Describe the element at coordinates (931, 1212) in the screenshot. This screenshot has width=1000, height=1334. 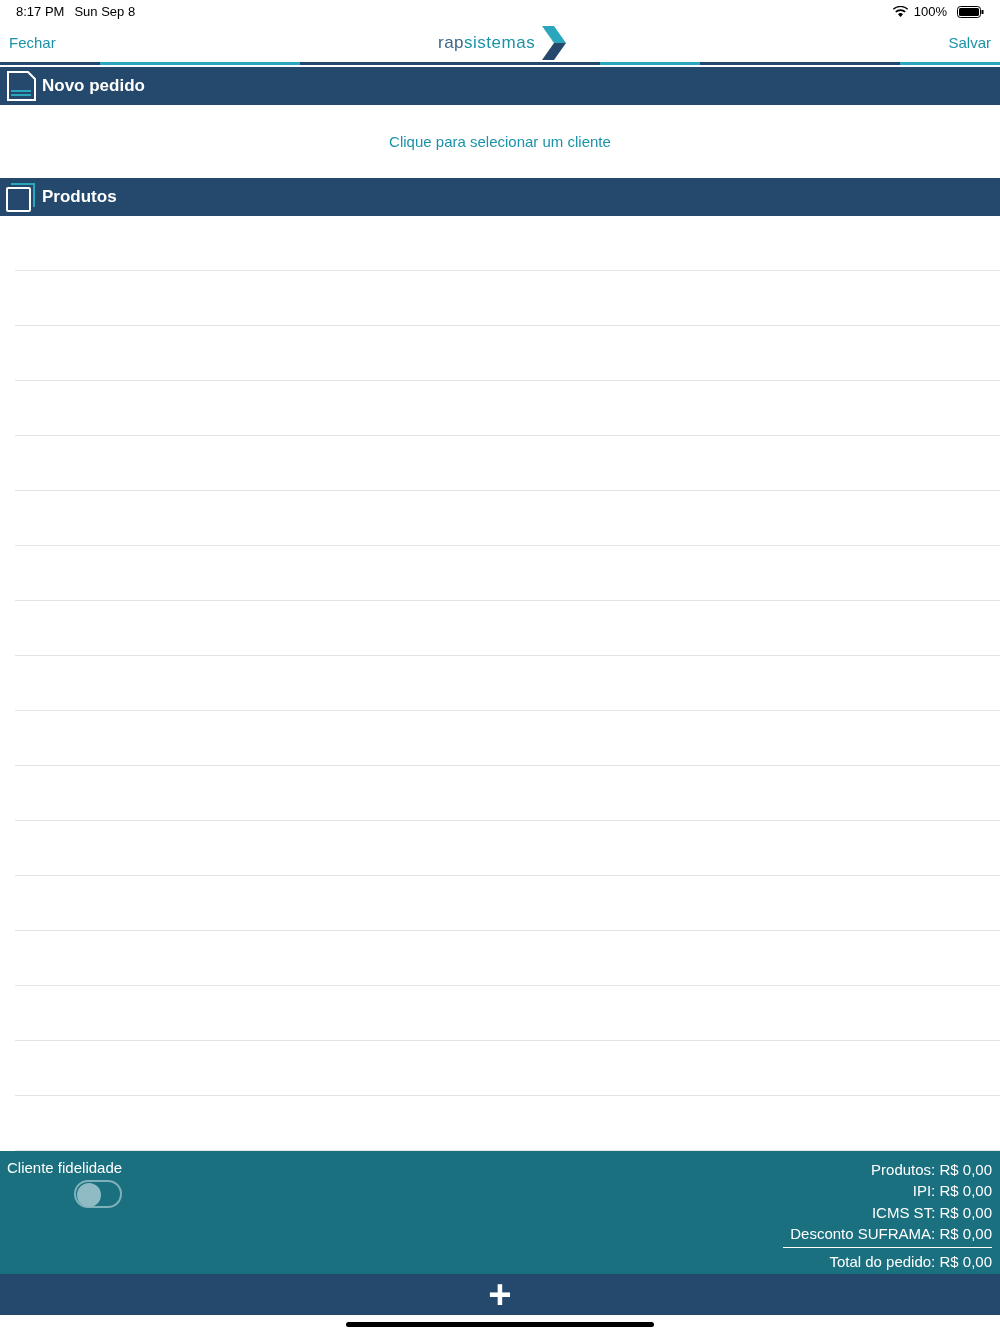
I see `total-line: ICMS ST: R$ 0,00` at that location.